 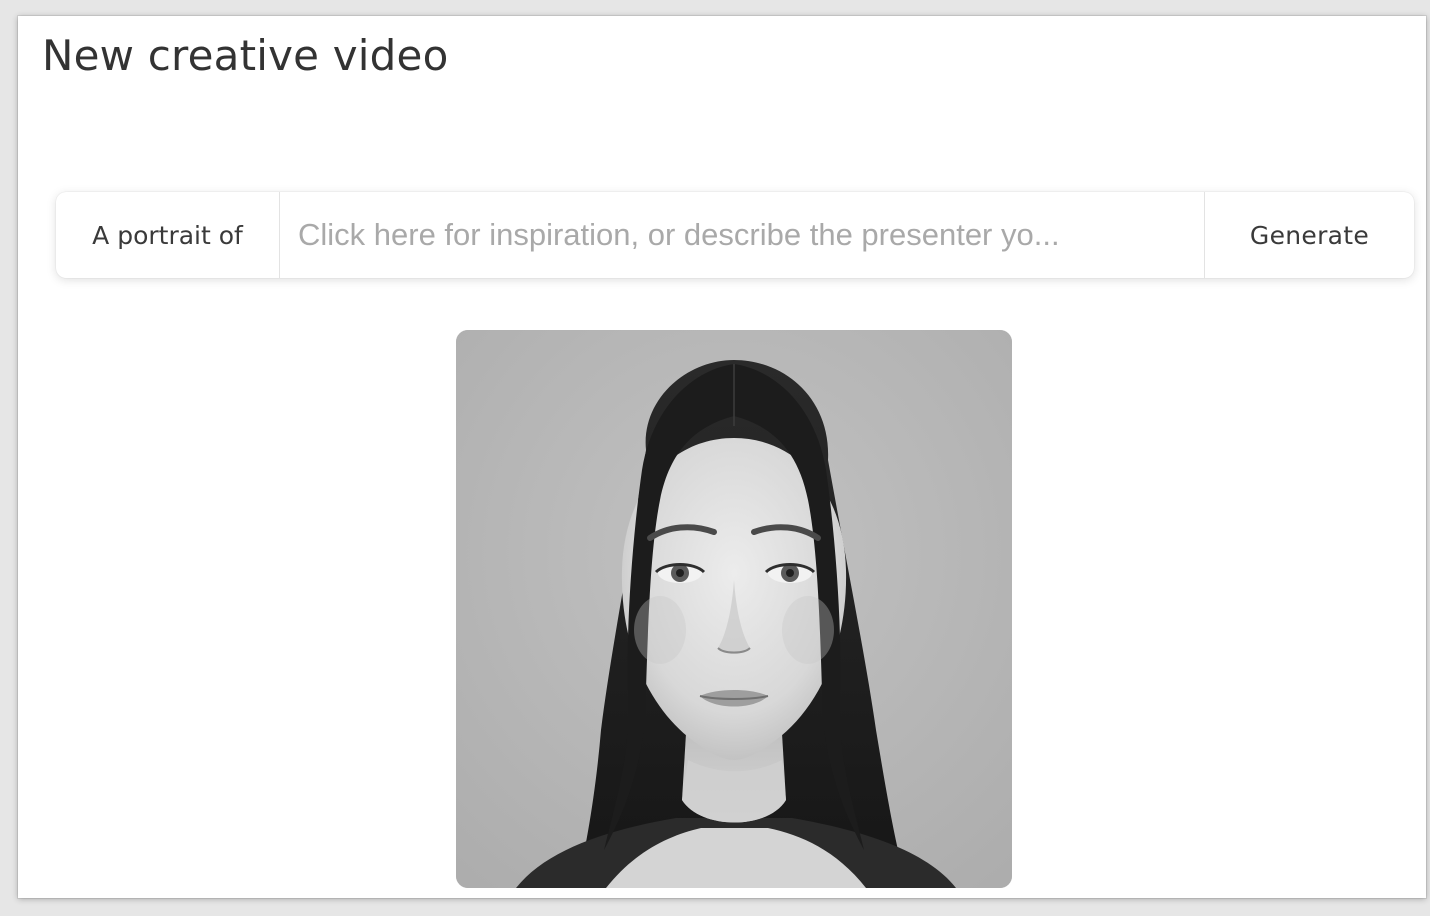 I want to click on prompt-prefix-label: A portrait of, so click(x=168, y=235).